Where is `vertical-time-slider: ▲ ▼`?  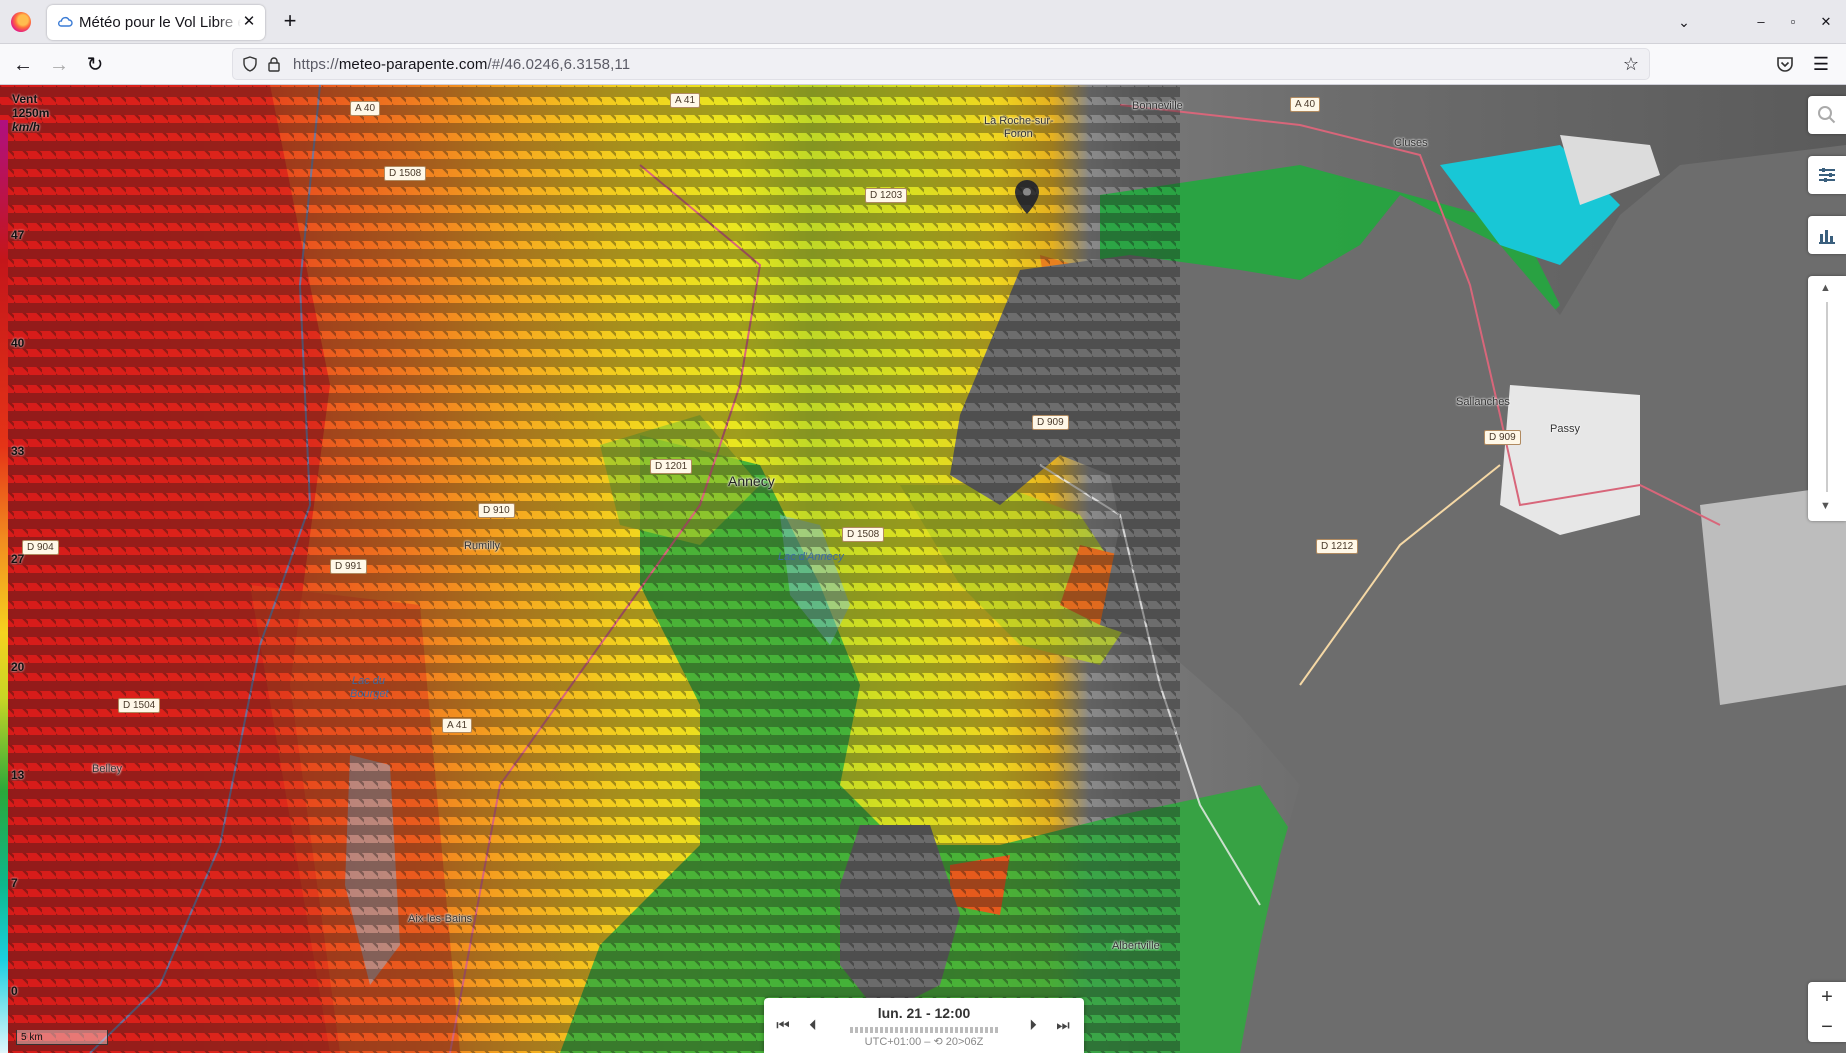
vertical-time-slider: ▲ ▼ is located at coordinates (1827, 398).